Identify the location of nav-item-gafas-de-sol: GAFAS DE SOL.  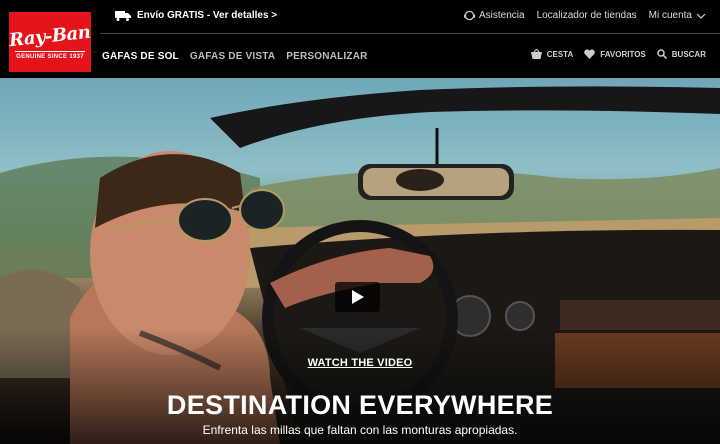
(140, 56).